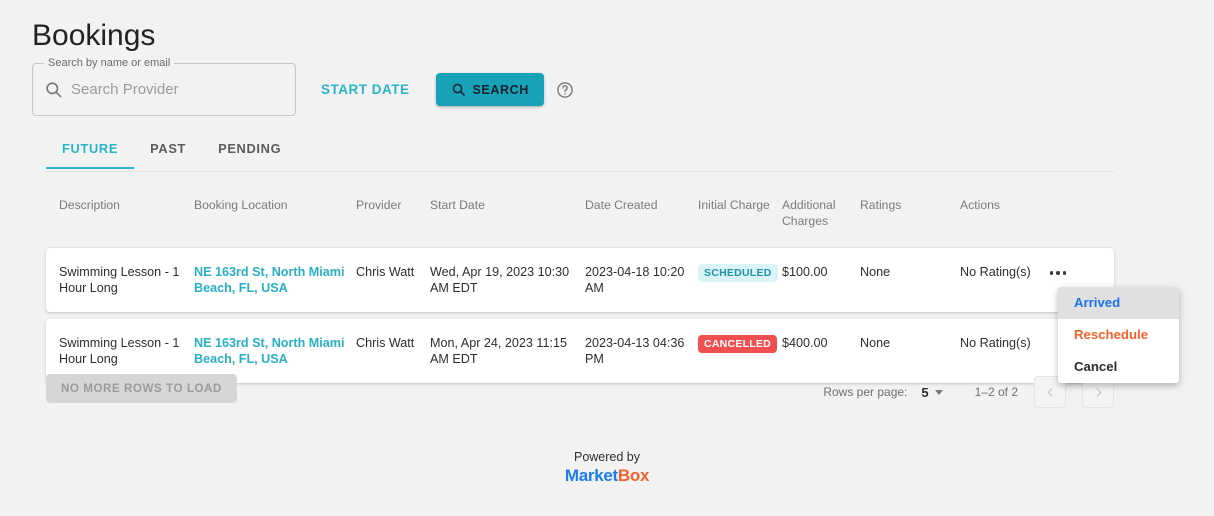 The image size is (1214, 516). I want to click on logo-market-text: Market, so click(591, 475).